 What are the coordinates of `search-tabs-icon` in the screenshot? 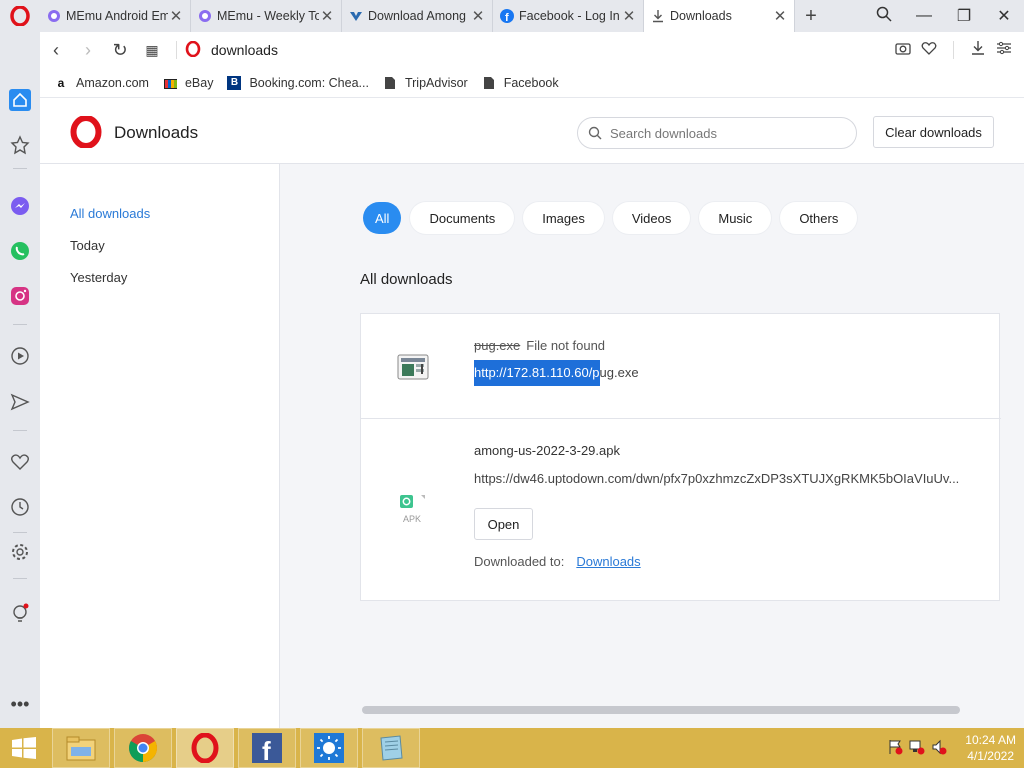 It's located at (884, 16).